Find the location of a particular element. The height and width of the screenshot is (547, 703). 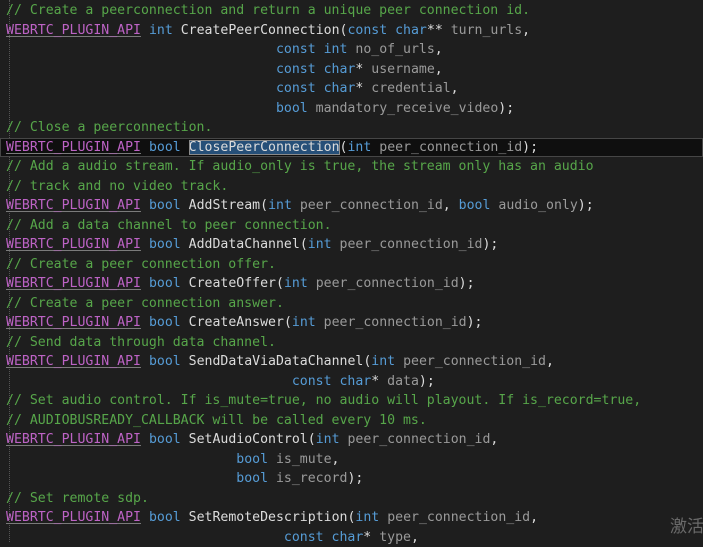

code-line: // Set remote sdp. is located at coordinates (351, 499).